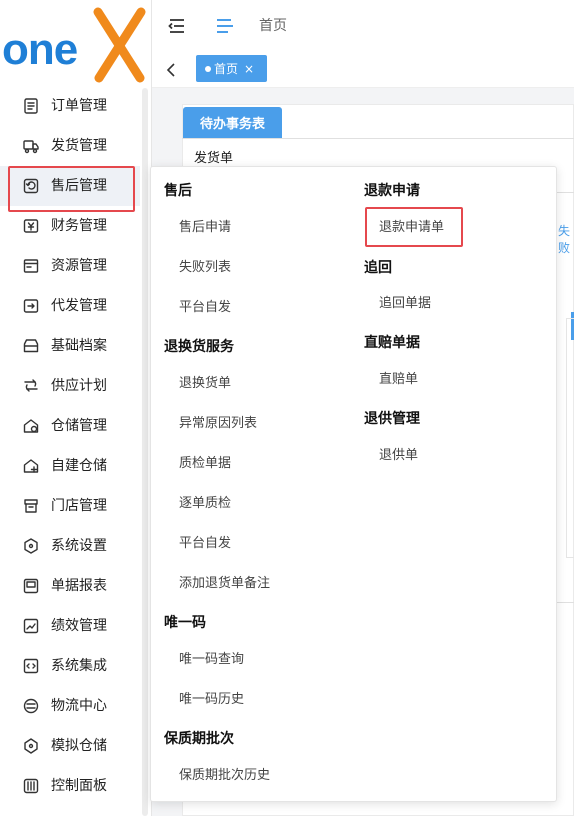 The height and width of the screenshot is (816, 574). I want to click on group-title-return-supply: 退供管理, so click(392, 419).